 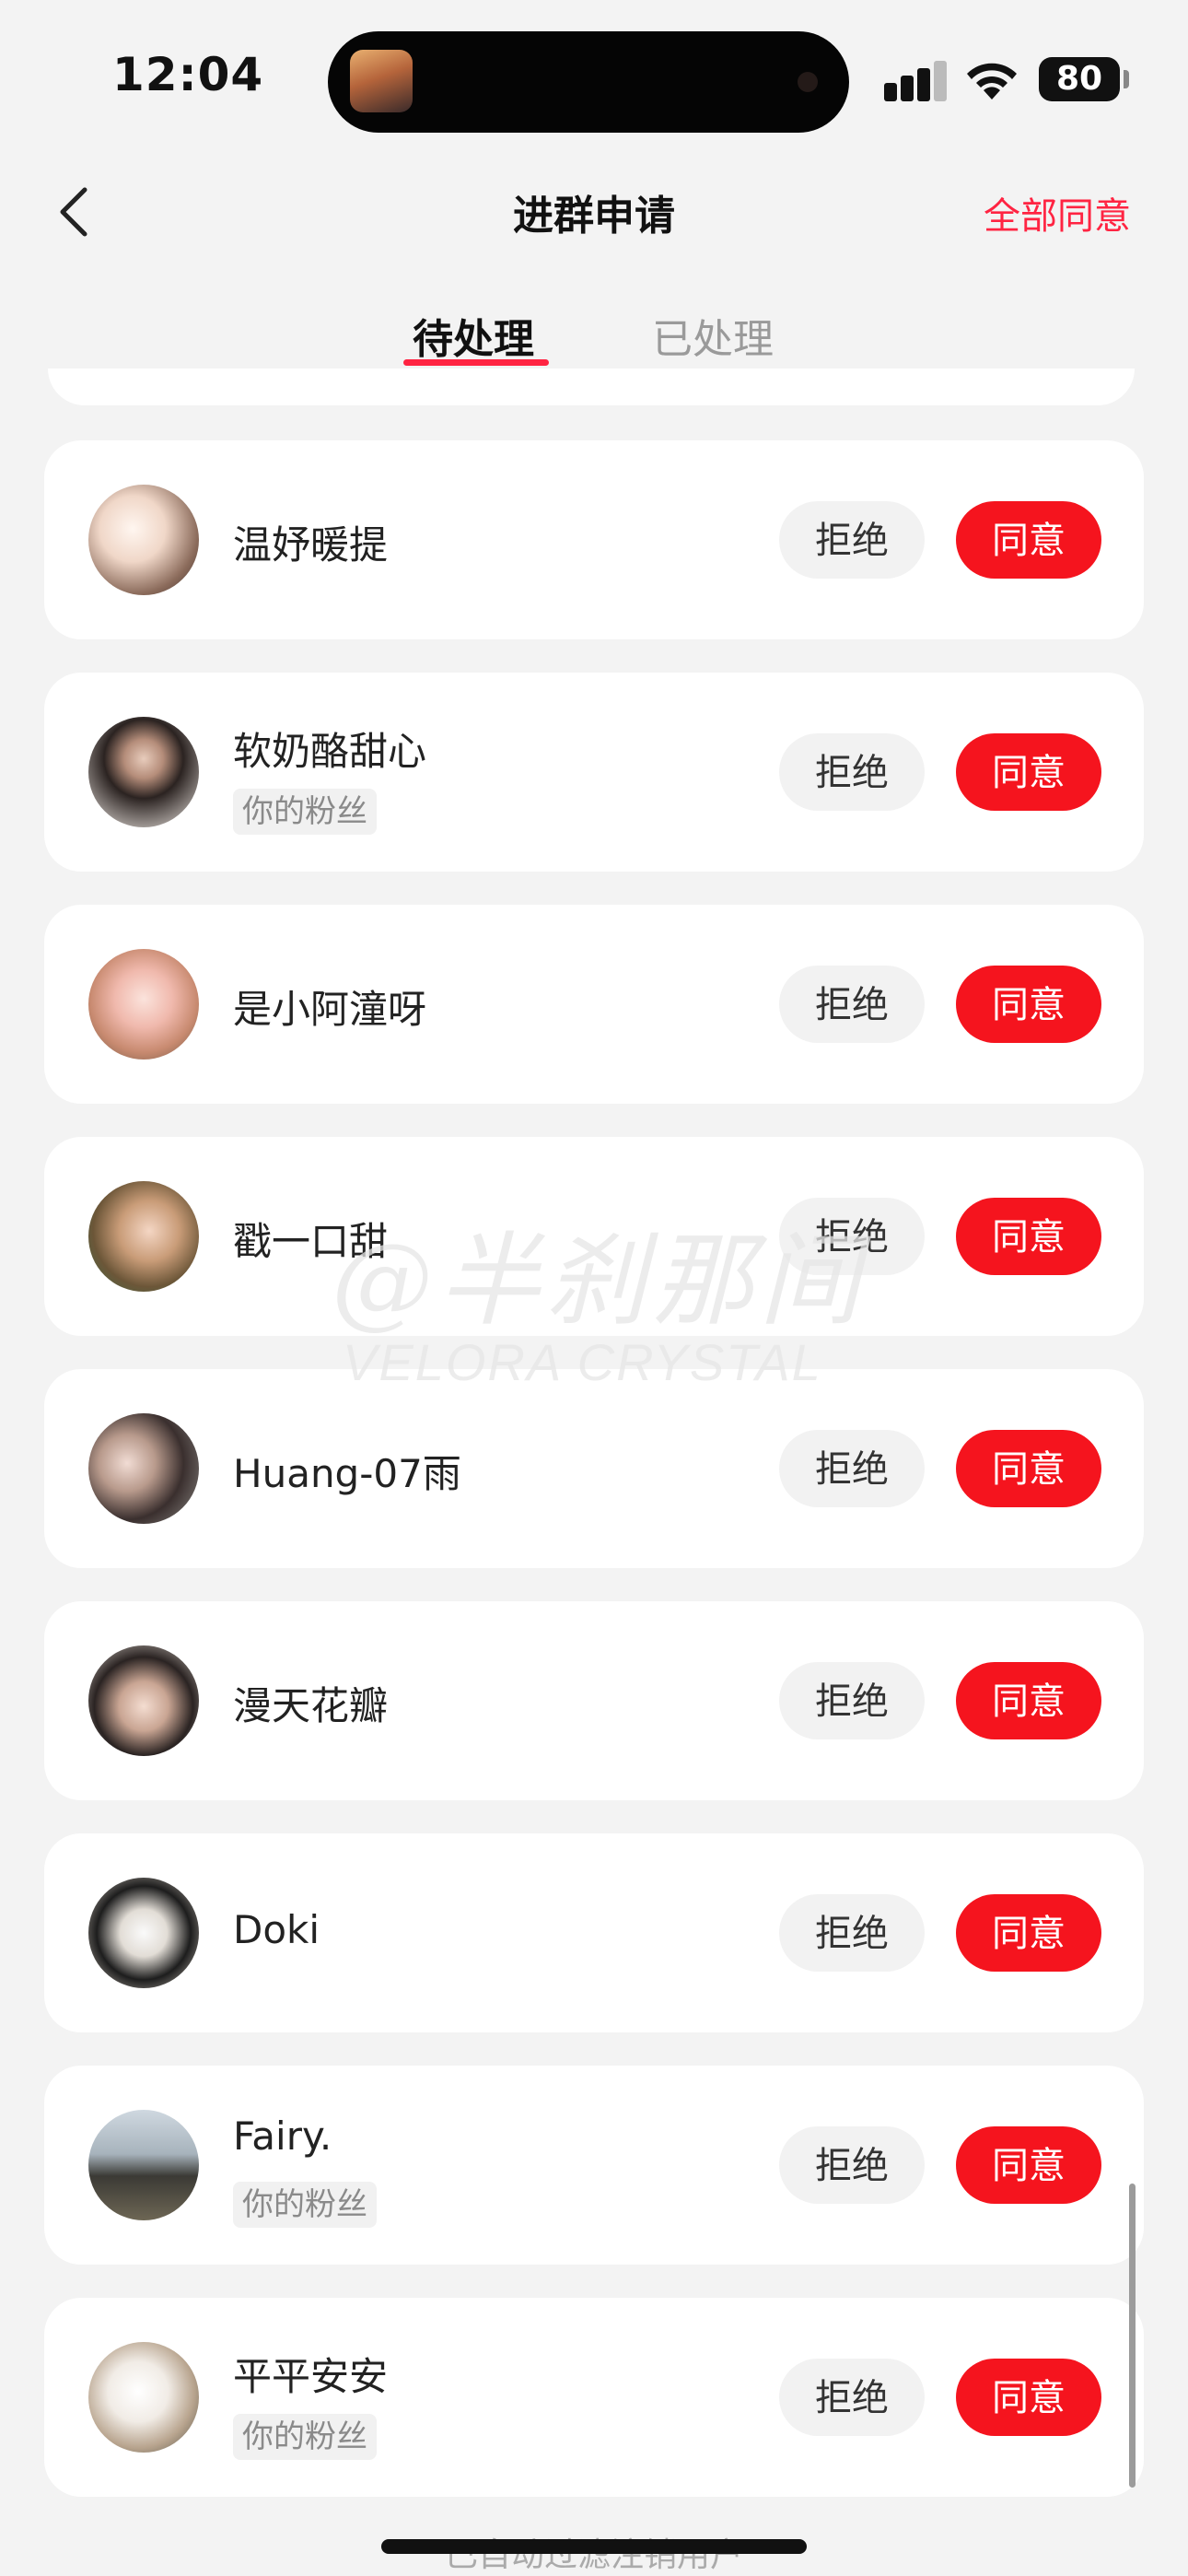 I want to click on status-bar: 12:04 80, so click(x=594, y=69).